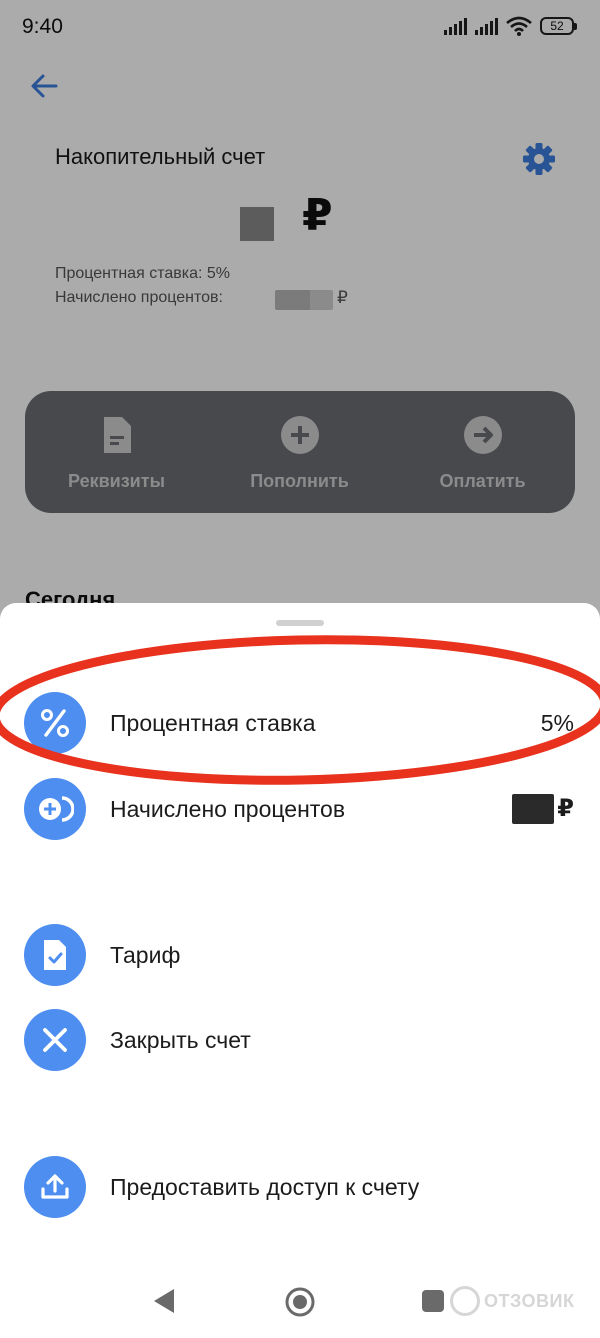 This screenshot has height=1338, width=600. I want to click on sheet-item-label: Начислено процентов, so click(228, 809).